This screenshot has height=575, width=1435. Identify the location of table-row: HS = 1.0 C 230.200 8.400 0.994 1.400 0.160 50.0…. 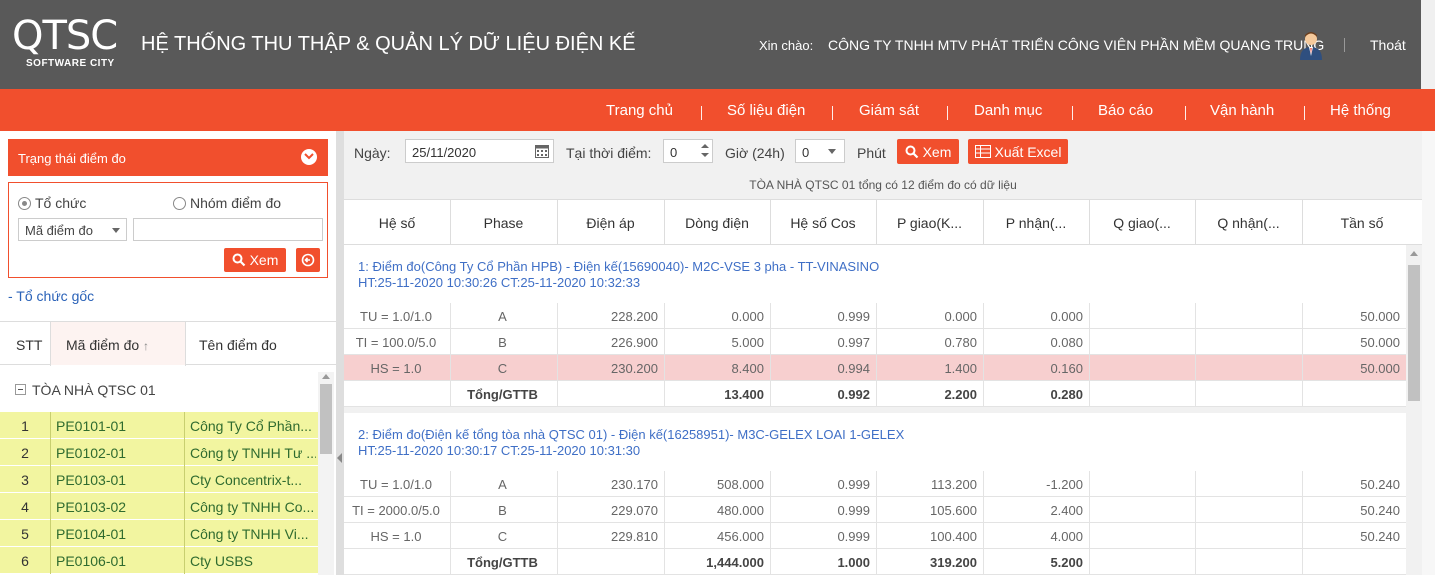
(875, 368).